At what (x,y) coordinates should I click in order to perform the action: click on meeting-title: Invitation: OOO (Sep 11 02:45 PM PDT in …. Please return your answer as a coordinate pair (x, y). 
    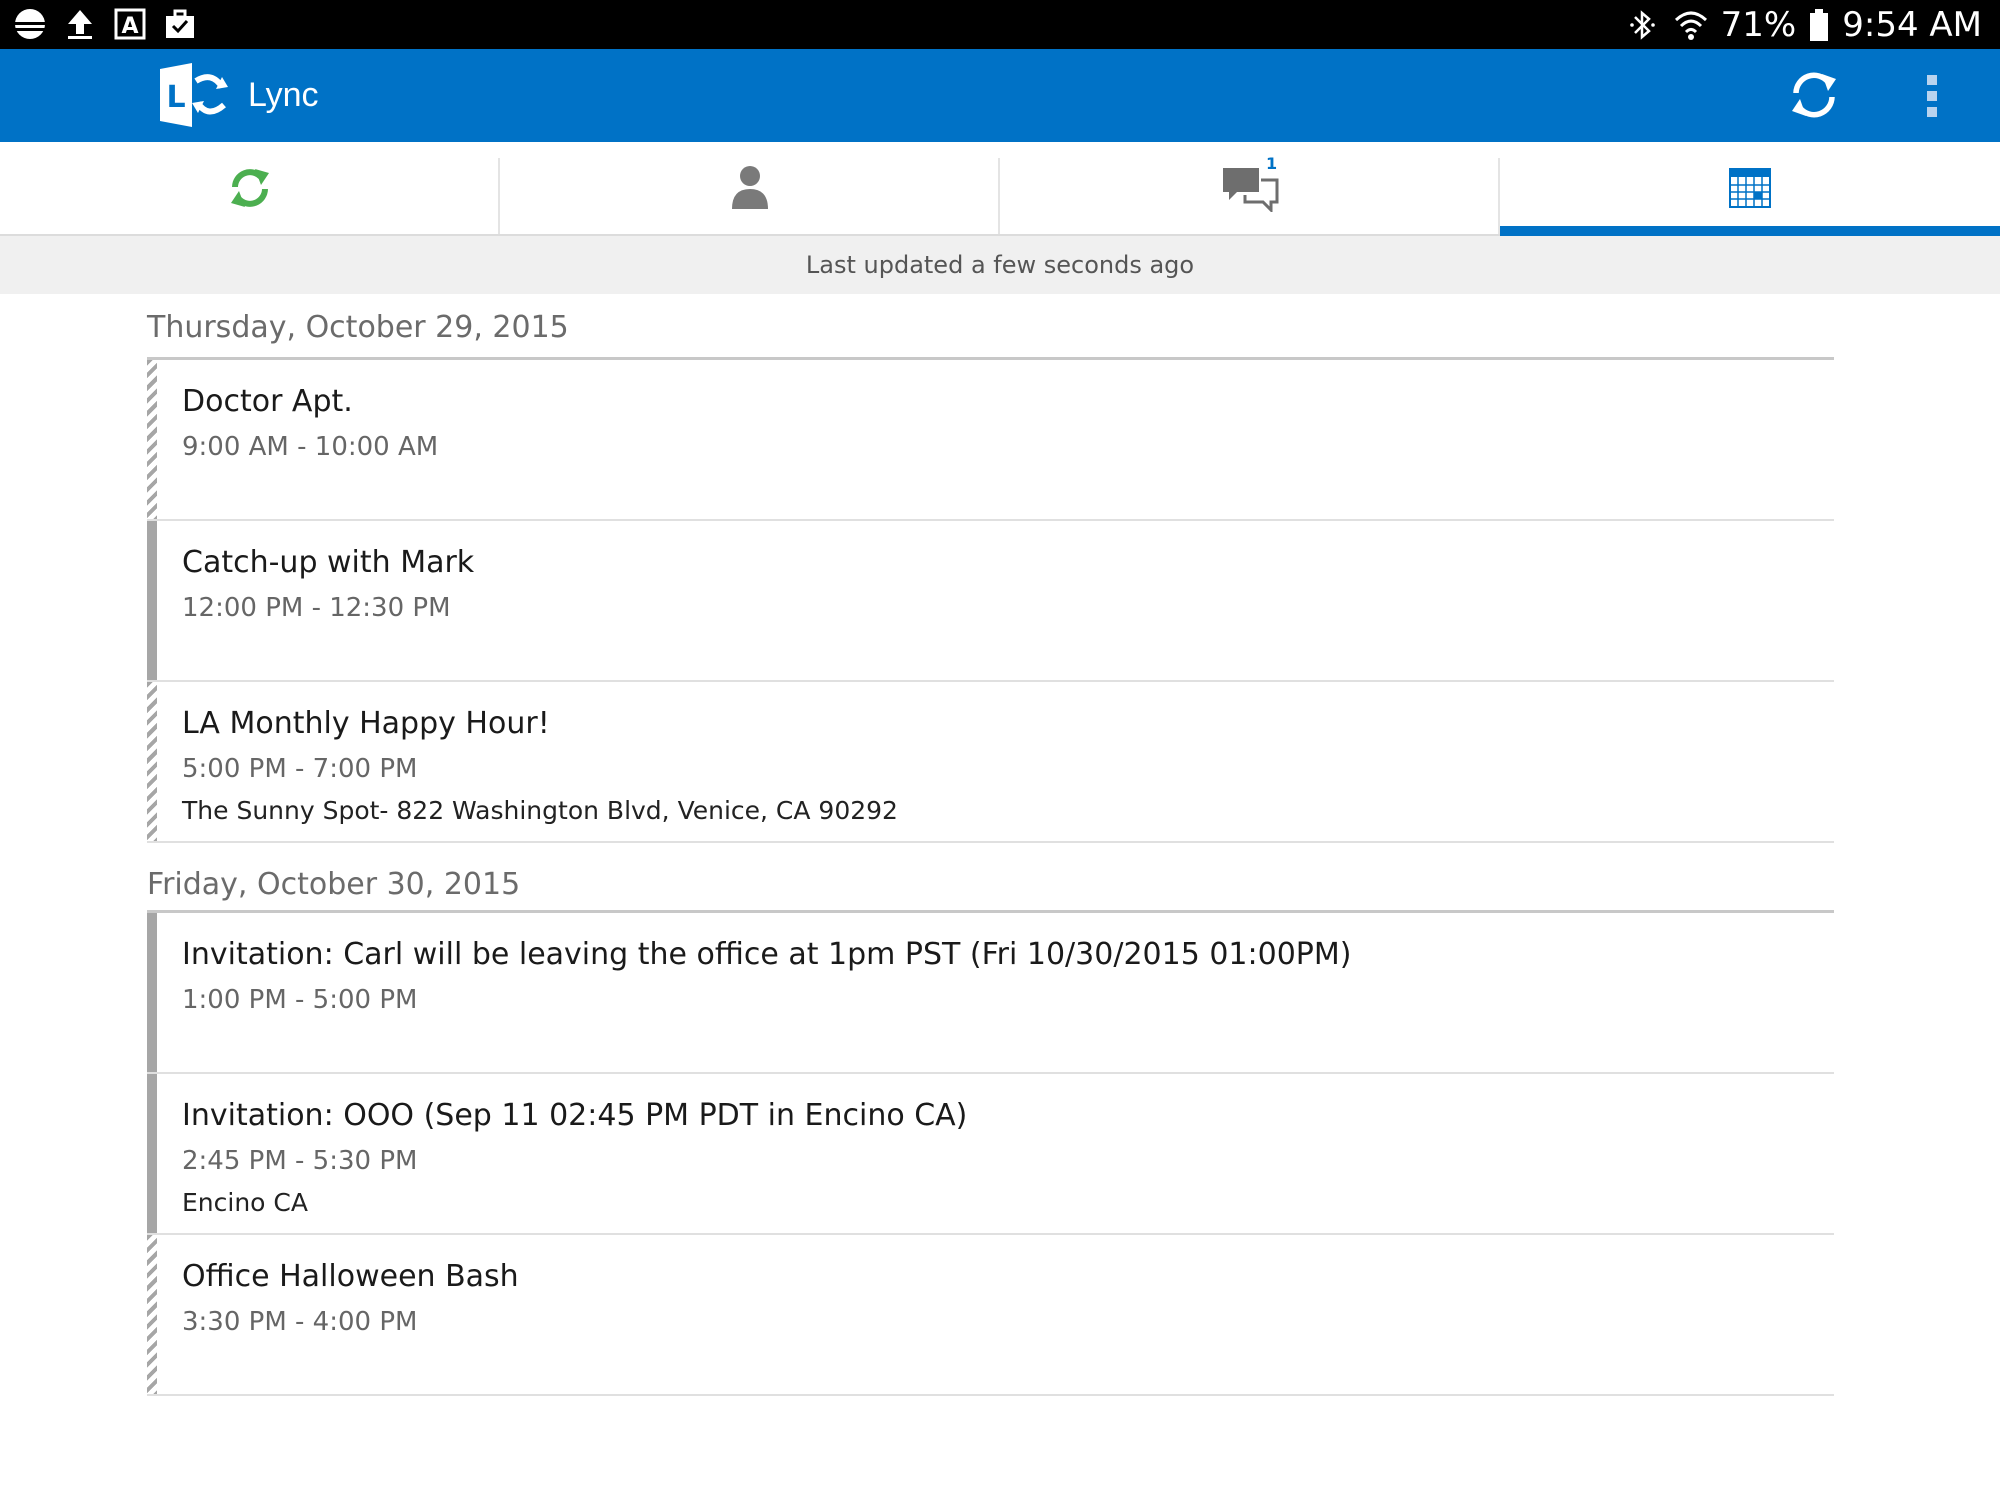
    Looking at the image, I should click on (575, 1115).